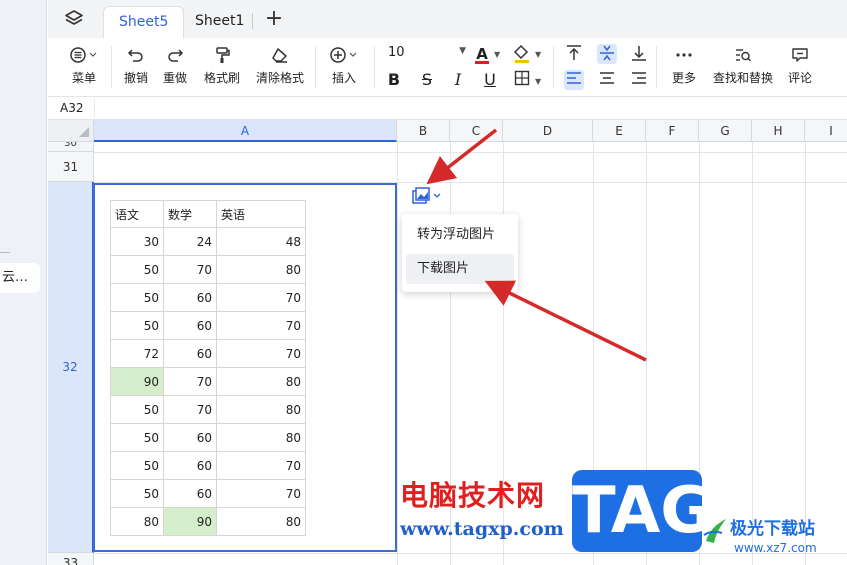 This screenshot has height=565, width=847. I want to click on image-options-button, so click(427, 196).